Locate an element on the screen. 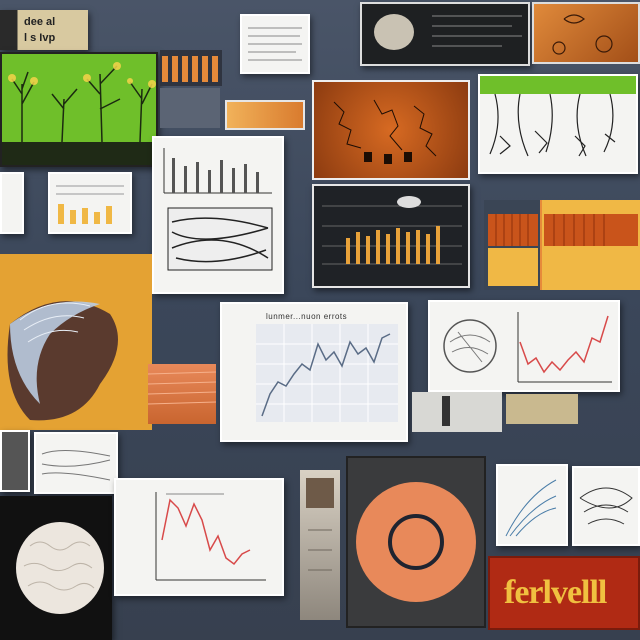  orange-block-card-right is located at coordinates (562, 245).